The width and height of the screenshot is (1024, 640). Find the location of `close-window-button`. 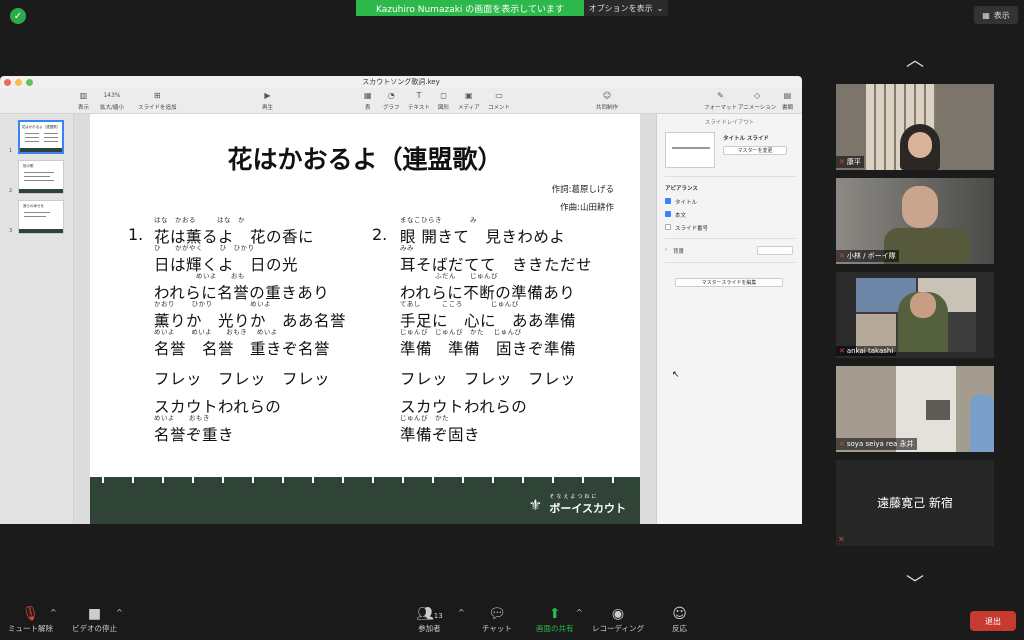

close-window-button is located at coordinates (7, 82).